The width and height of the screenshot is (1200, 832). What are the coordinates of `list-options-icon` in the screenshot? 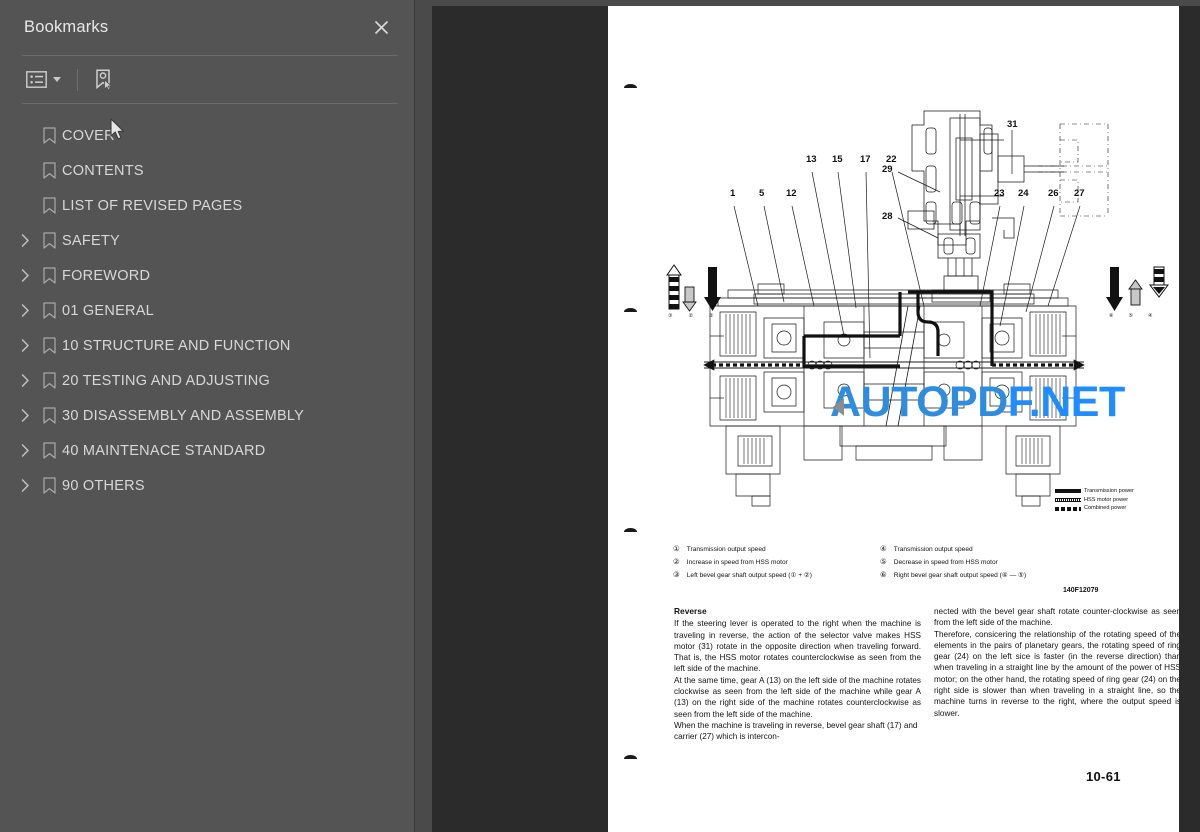 It's located at (43, 80).